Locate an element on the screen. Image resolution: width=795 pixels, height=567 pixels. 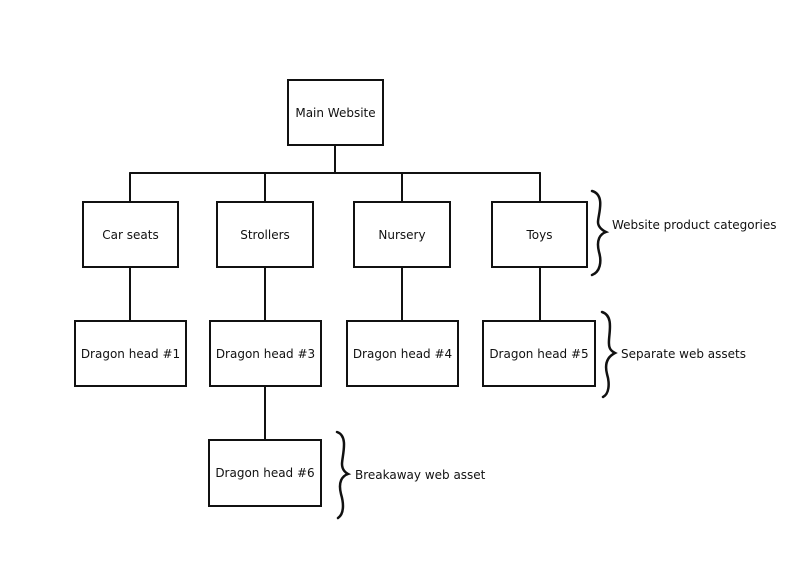
node-main-website: Main Website is located at coordinates (335, 112).